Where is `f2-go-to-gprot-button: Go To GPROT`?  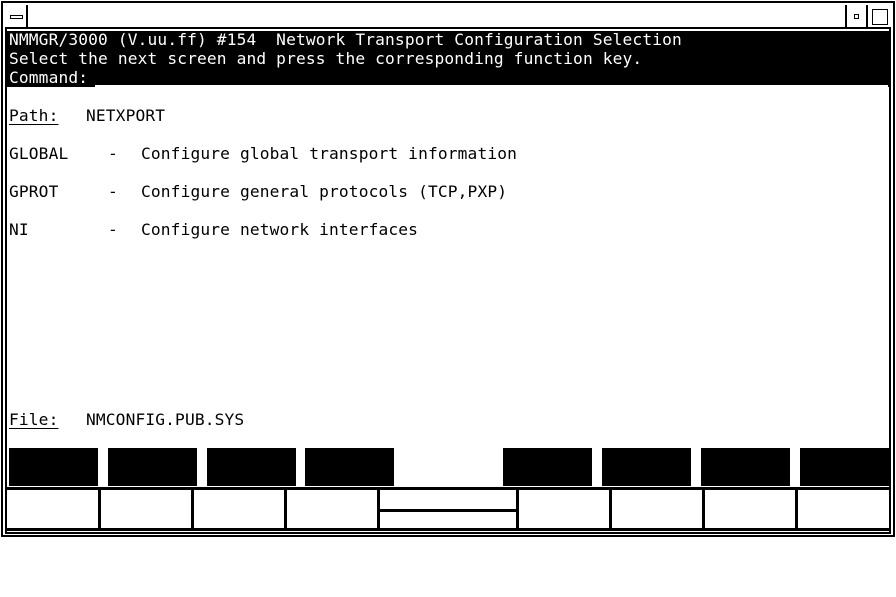 f2-go-to-gprot-button: Go To GPROT is located at coordinates (152, 503).